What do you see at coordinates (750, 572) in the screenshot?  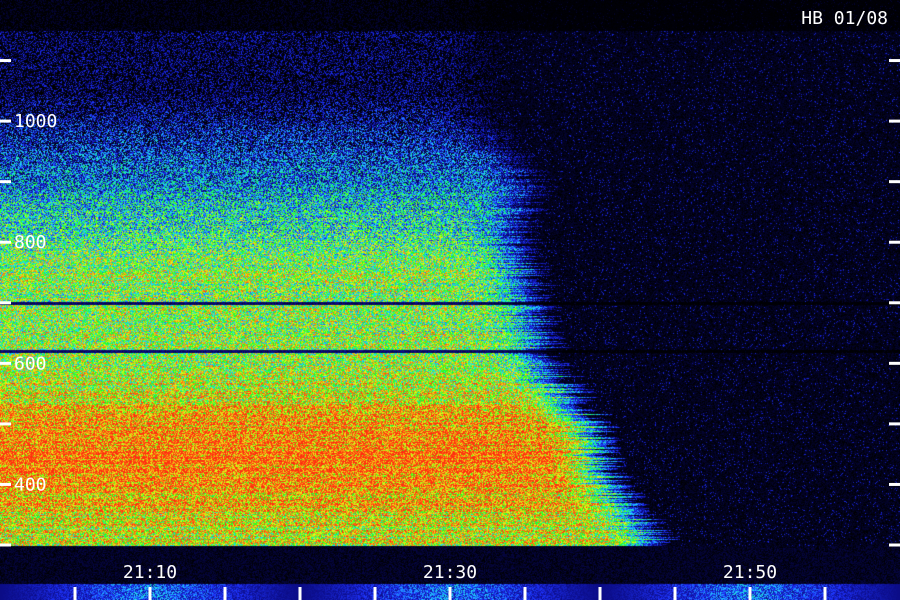 I see `x-tick-label-2150: 21:50` at bounding box center [750, 572].